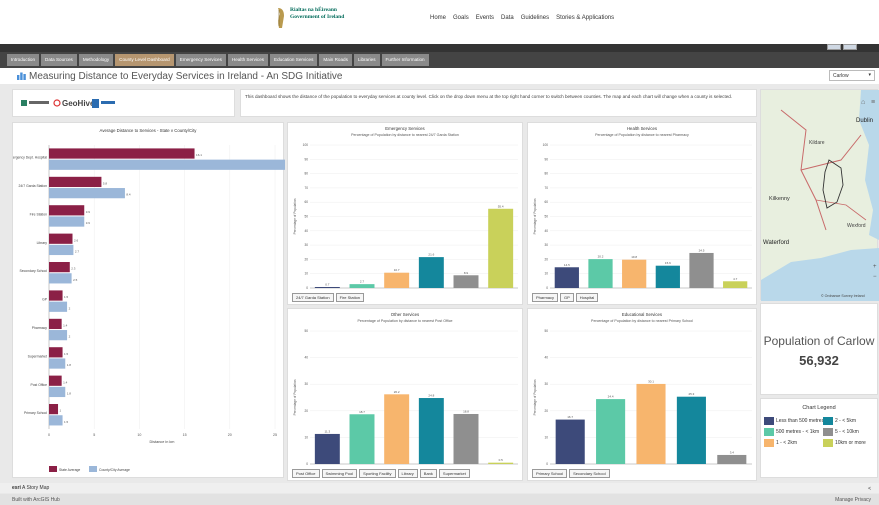  I want to click on hub-footer: Built with ArcGIS Hub Manage Privacy, so click(439, 499).